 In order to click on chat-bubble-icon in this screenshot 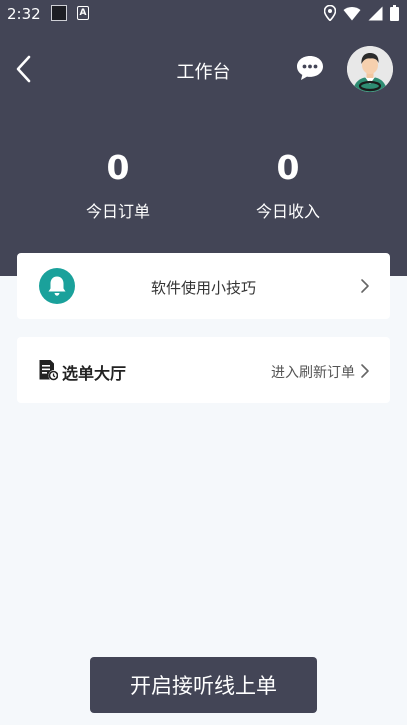, I will do `click(310, 68)`.